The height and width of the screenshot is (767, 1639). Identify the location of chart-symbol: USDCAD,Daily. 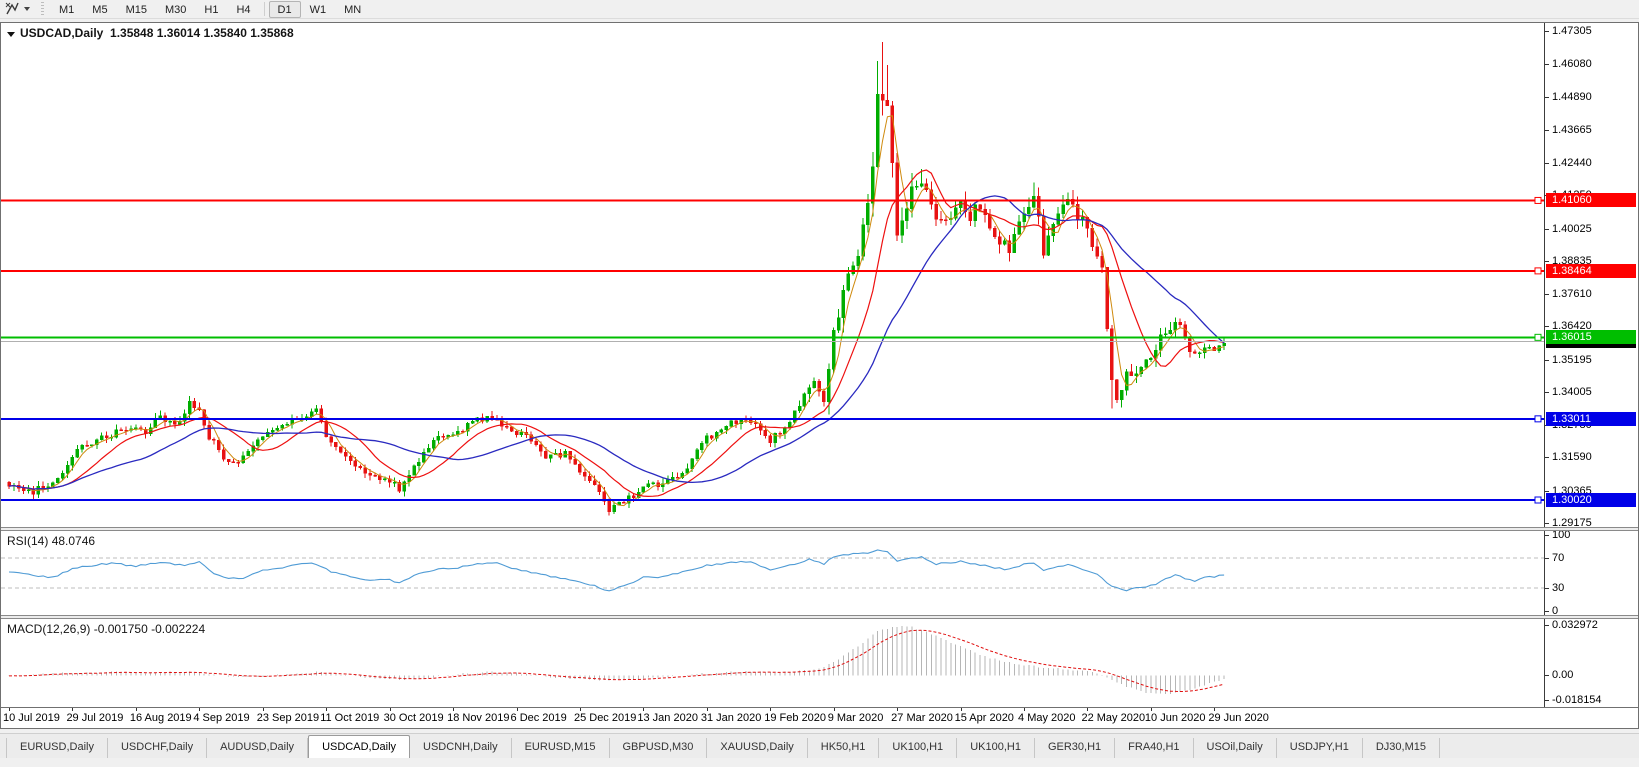
(62, 33).